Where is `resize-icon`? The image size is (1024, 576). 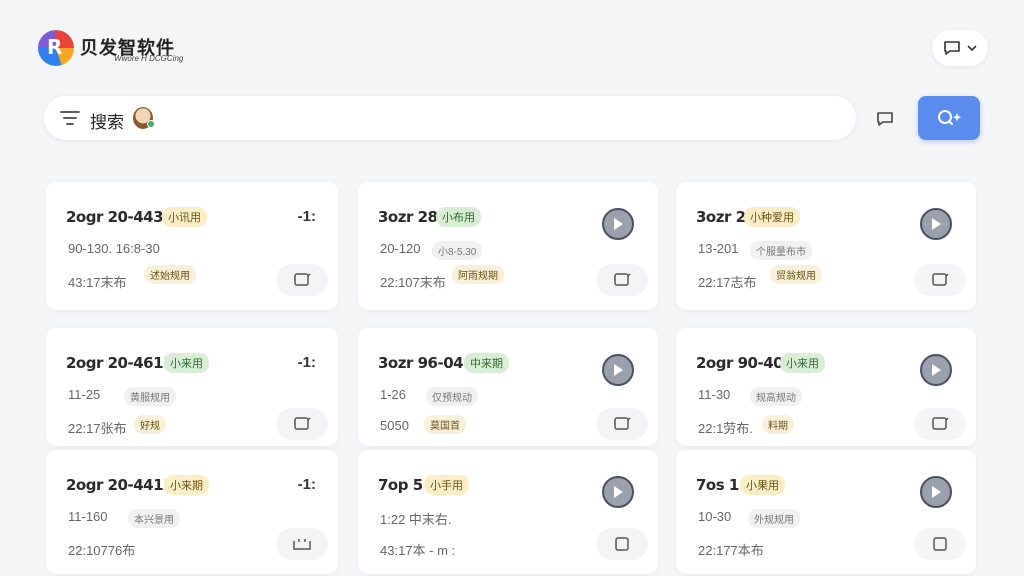 resize-icon is located at coordinates (302, 544).